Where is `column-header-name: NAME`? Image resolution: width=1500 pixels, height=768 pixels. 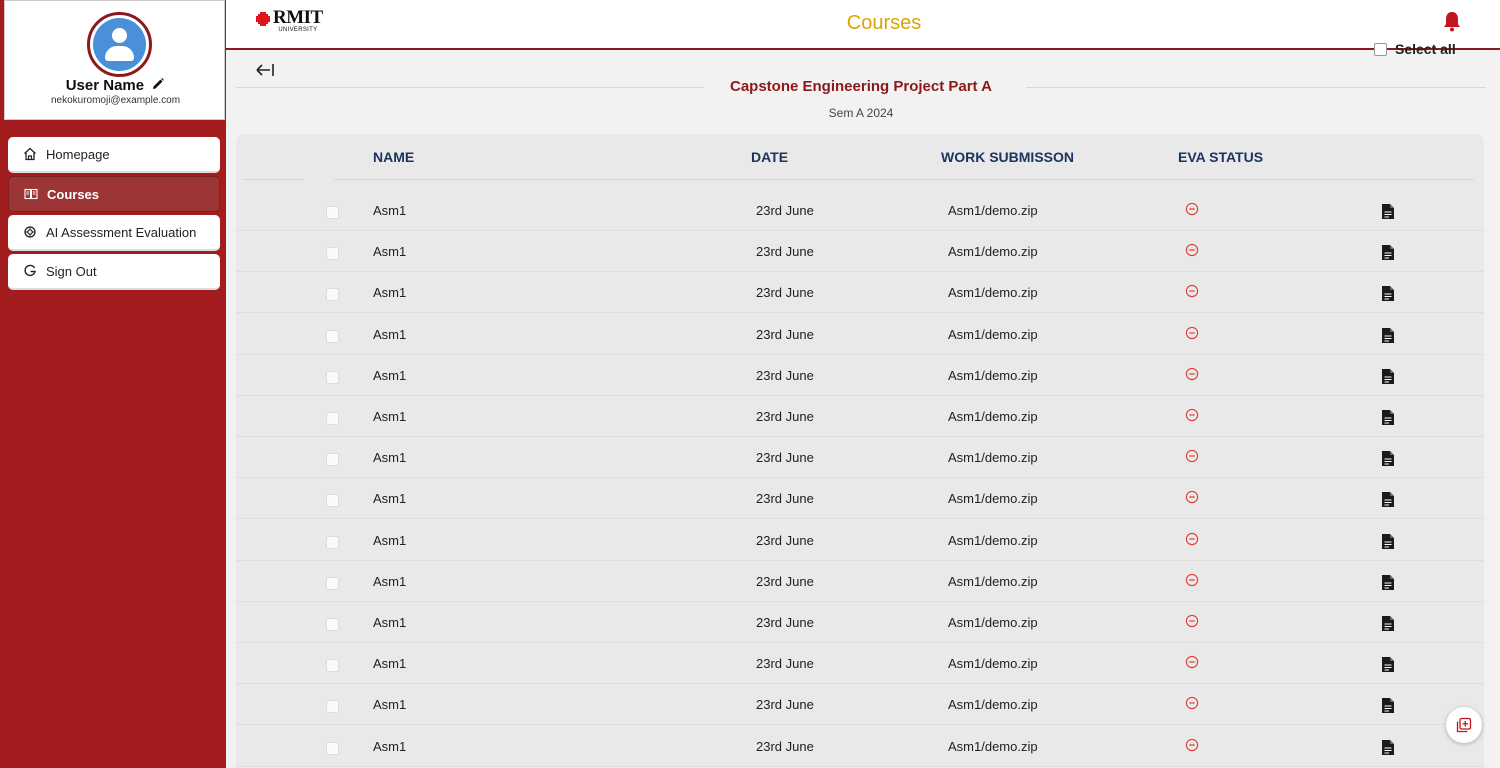 column-header-name: NAME is located at coordinates (393, 157).